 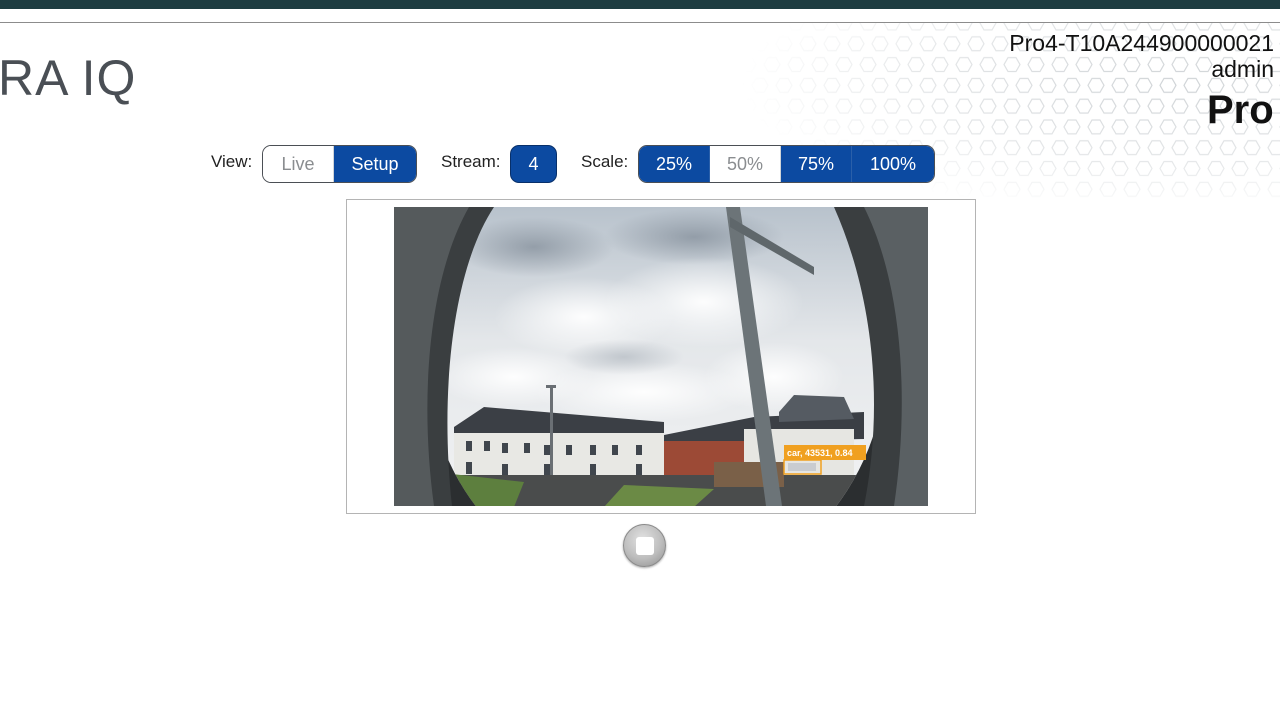 I want to click on view-label: View:, so click(x=232, y=161).